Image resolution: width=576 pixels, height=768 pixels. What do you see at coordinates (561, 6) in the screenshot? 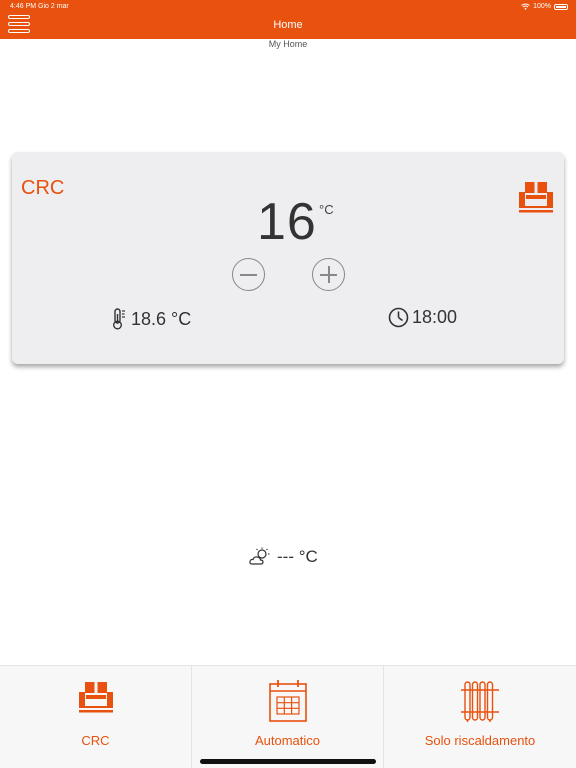
I see `battery-icon` at bounding box center [561, 6].